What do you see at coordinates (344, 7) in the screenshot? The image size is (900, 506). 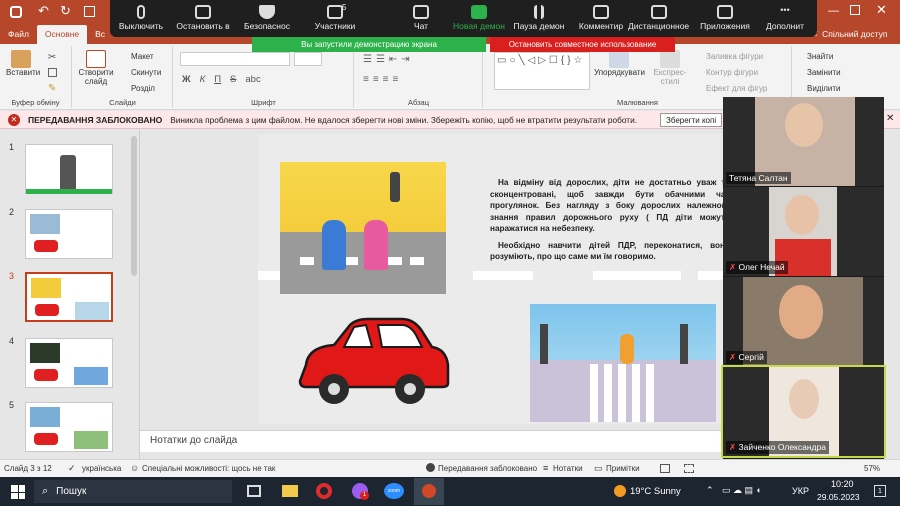 I see `participants-count: 5` at bounding box center [344, 7].